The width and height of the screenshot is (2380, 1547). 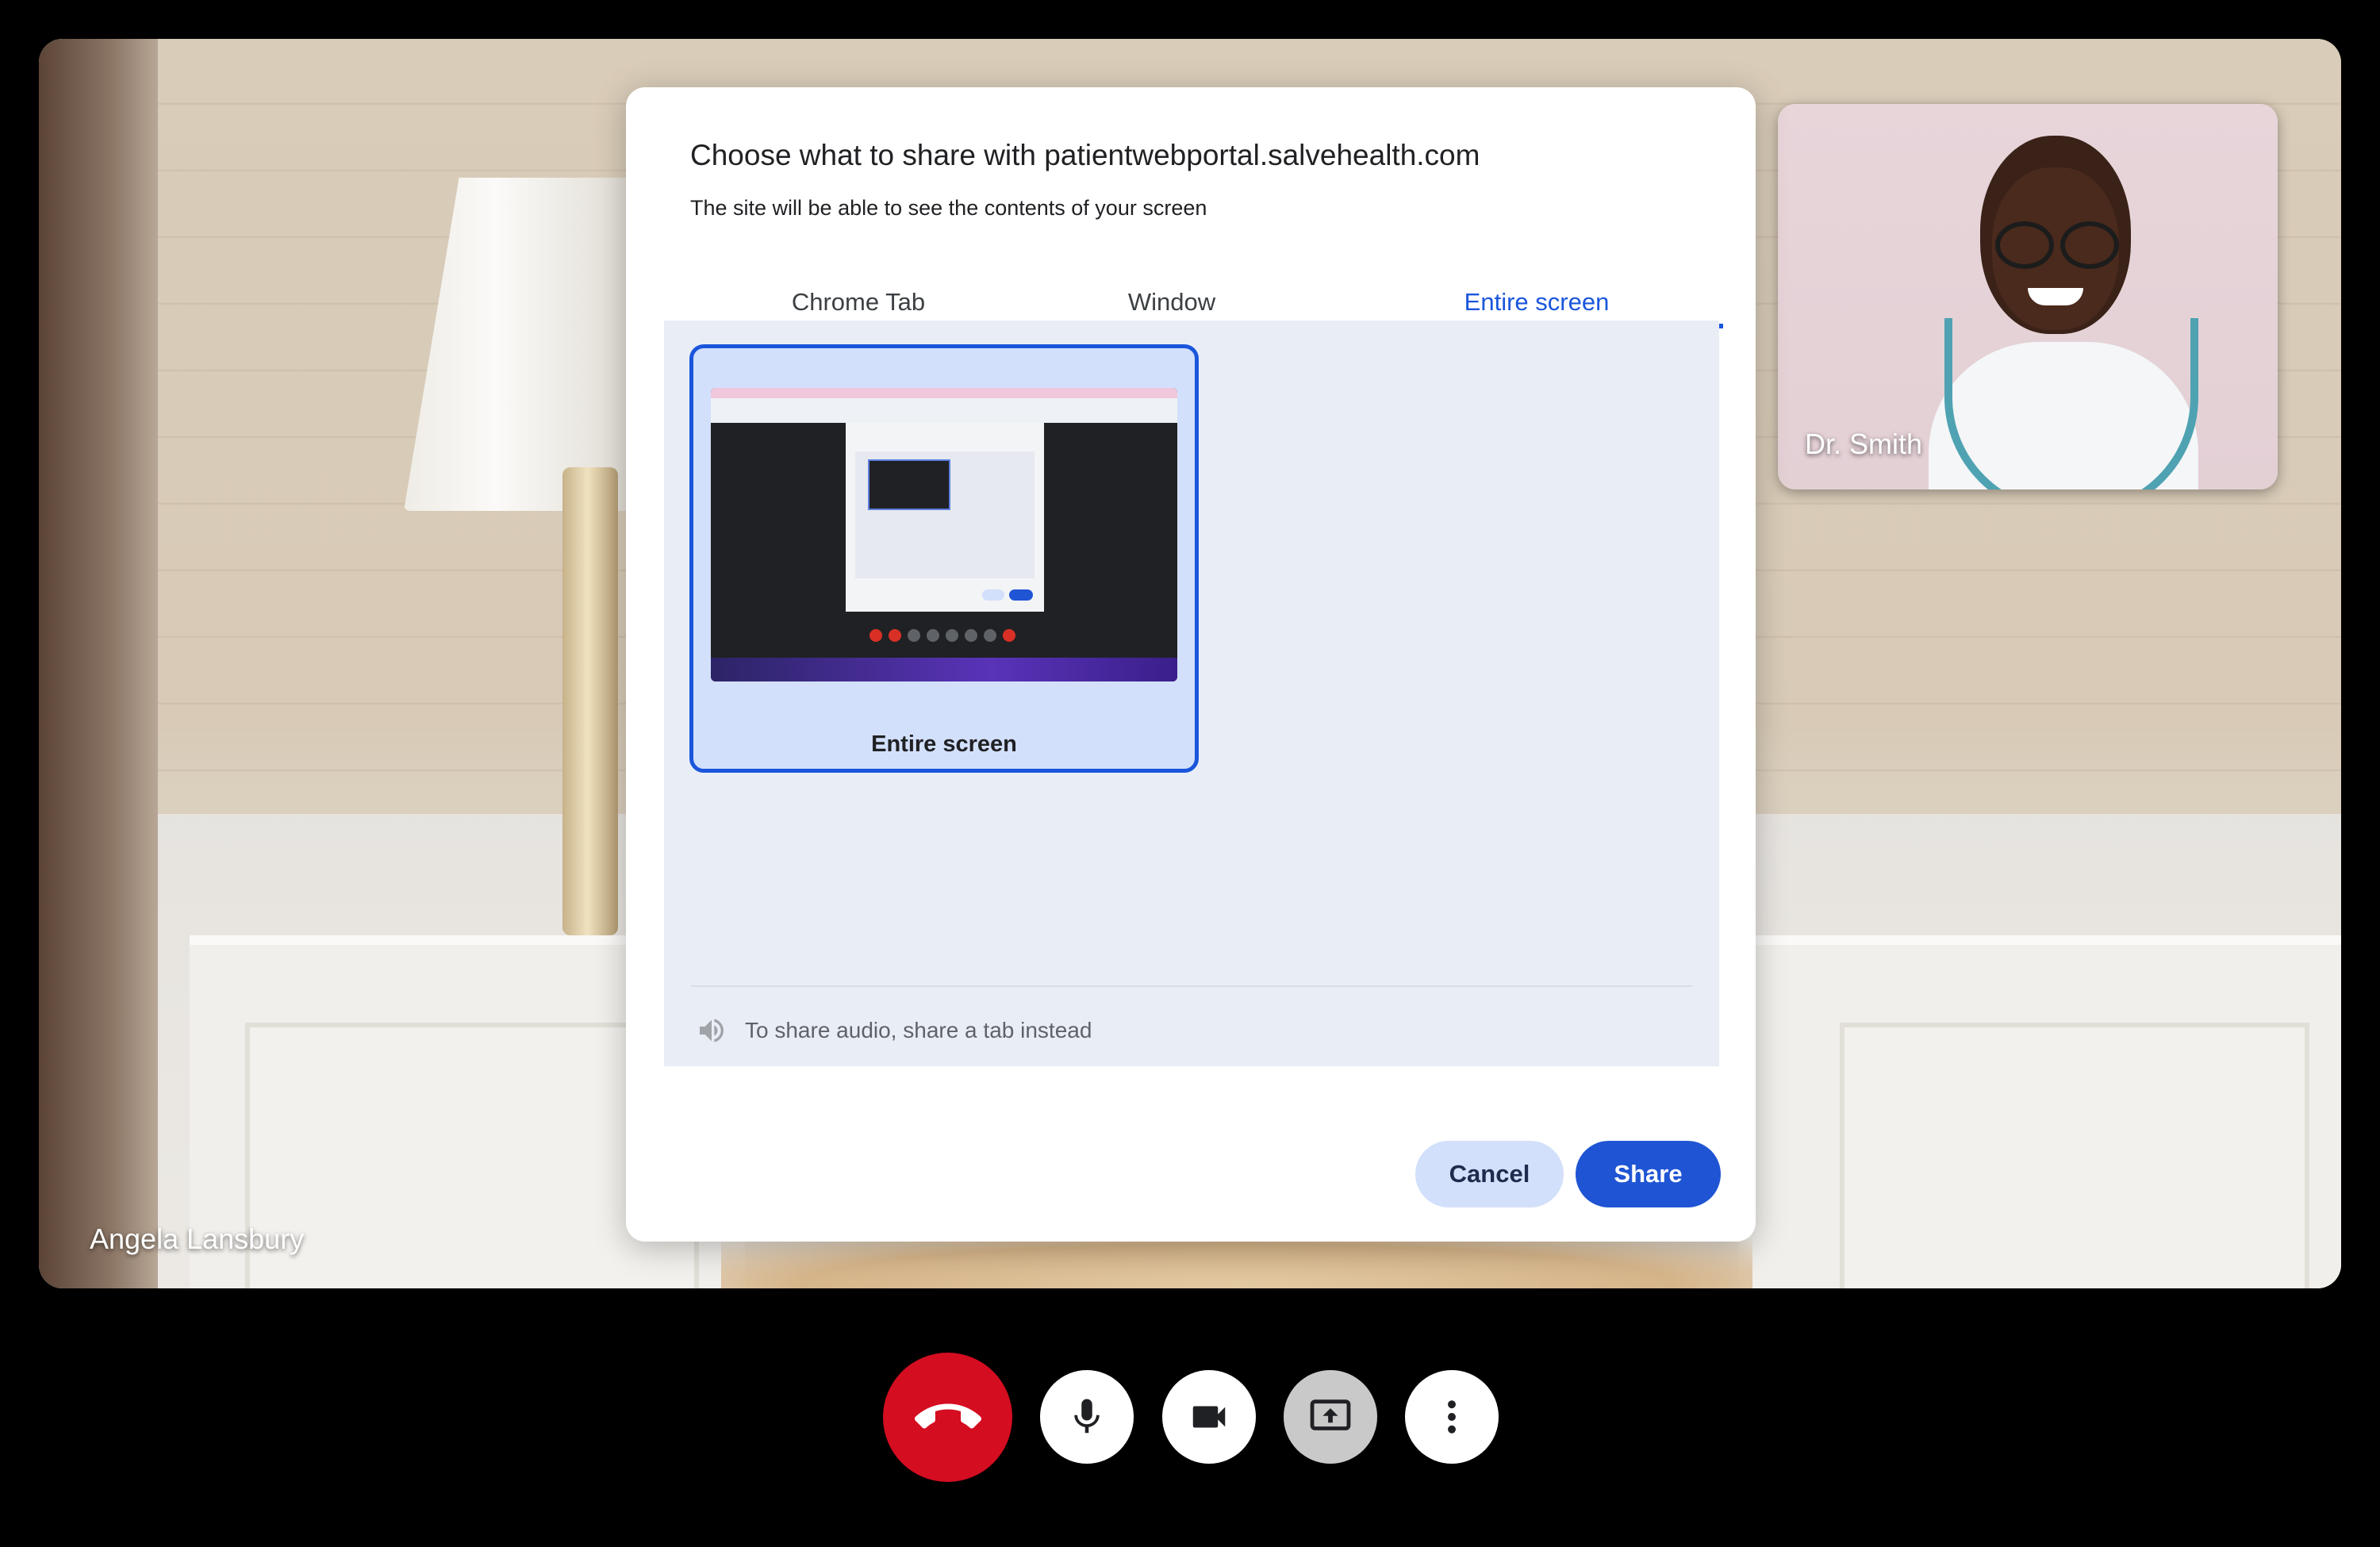 I want to click on entire-screen-option-label: Entire screen, so click(x=944, y=744).